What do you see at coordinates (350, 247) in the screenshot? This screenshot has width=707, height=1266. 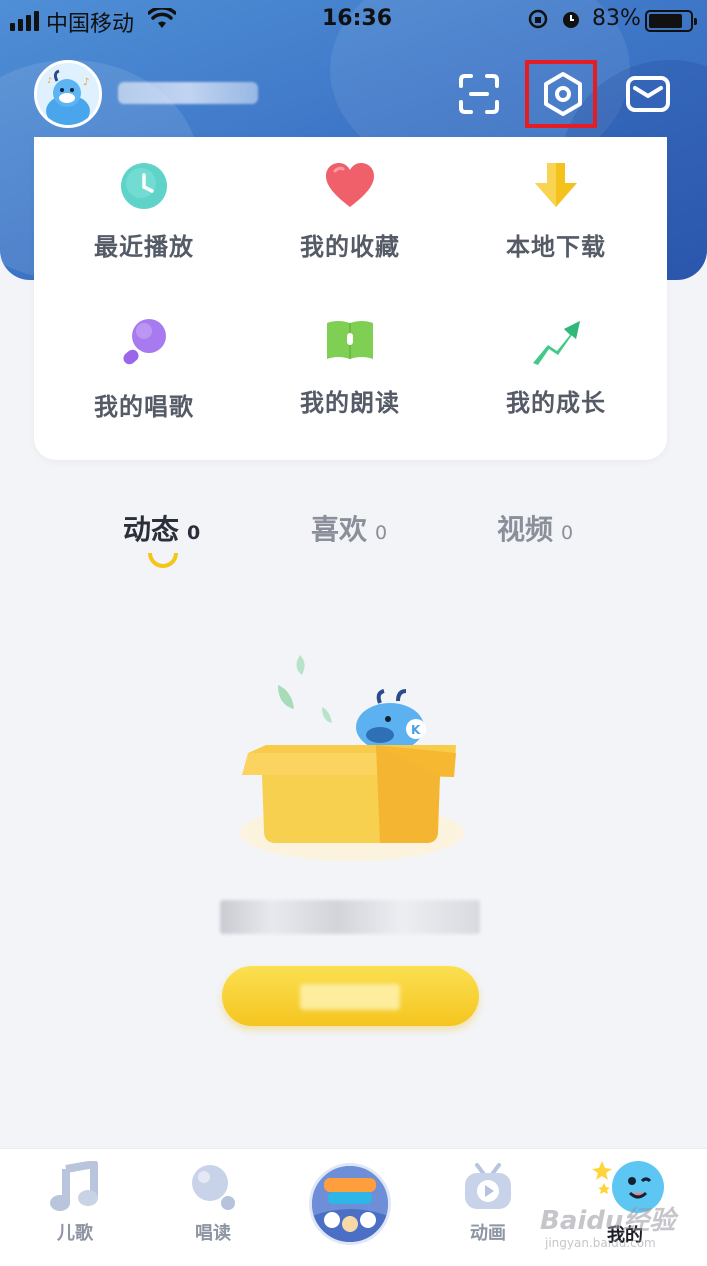 I see `quick-item-label: 我的收藏` at bounding box center [350, 247].